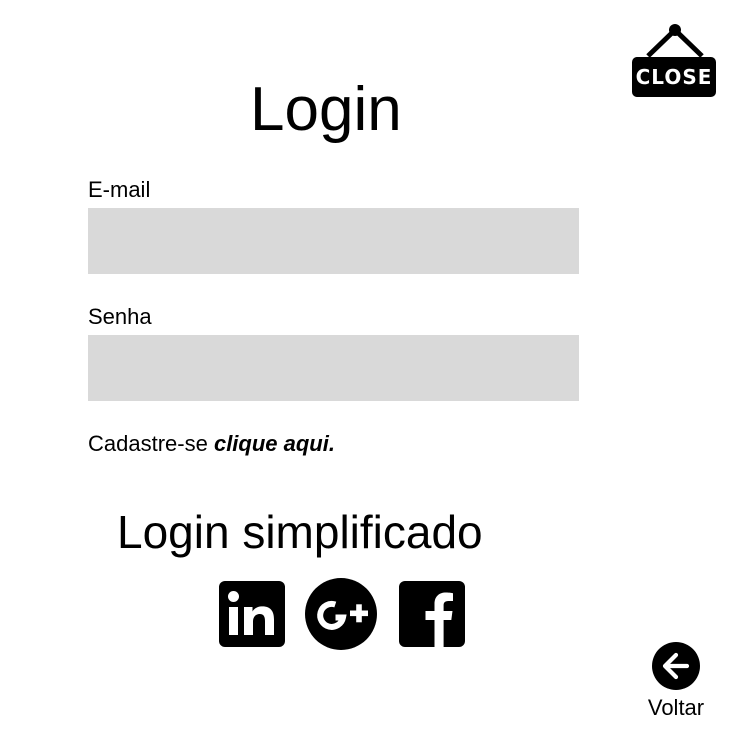  I want to click on email-label: E-mail, so click(119, 189).